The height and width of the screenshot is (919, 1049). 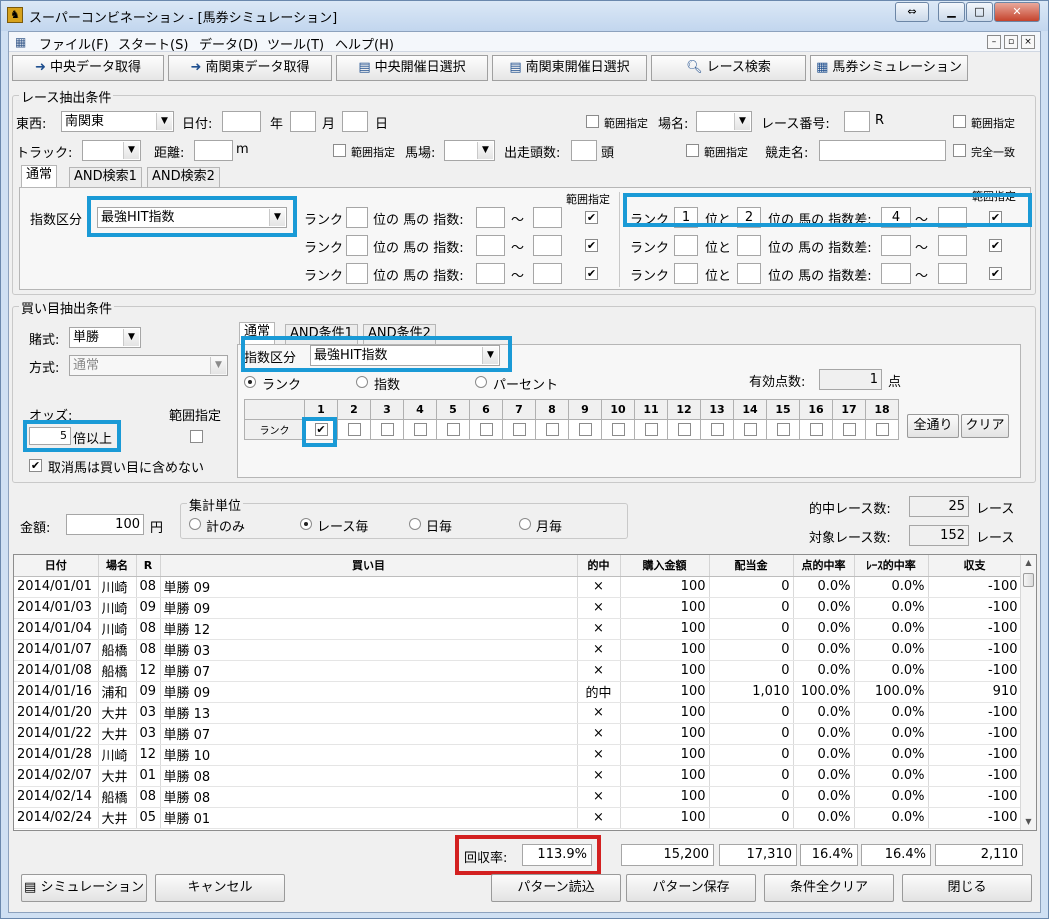 I want to click on method-select: 通常 ▼, so click(x=148, y=365).